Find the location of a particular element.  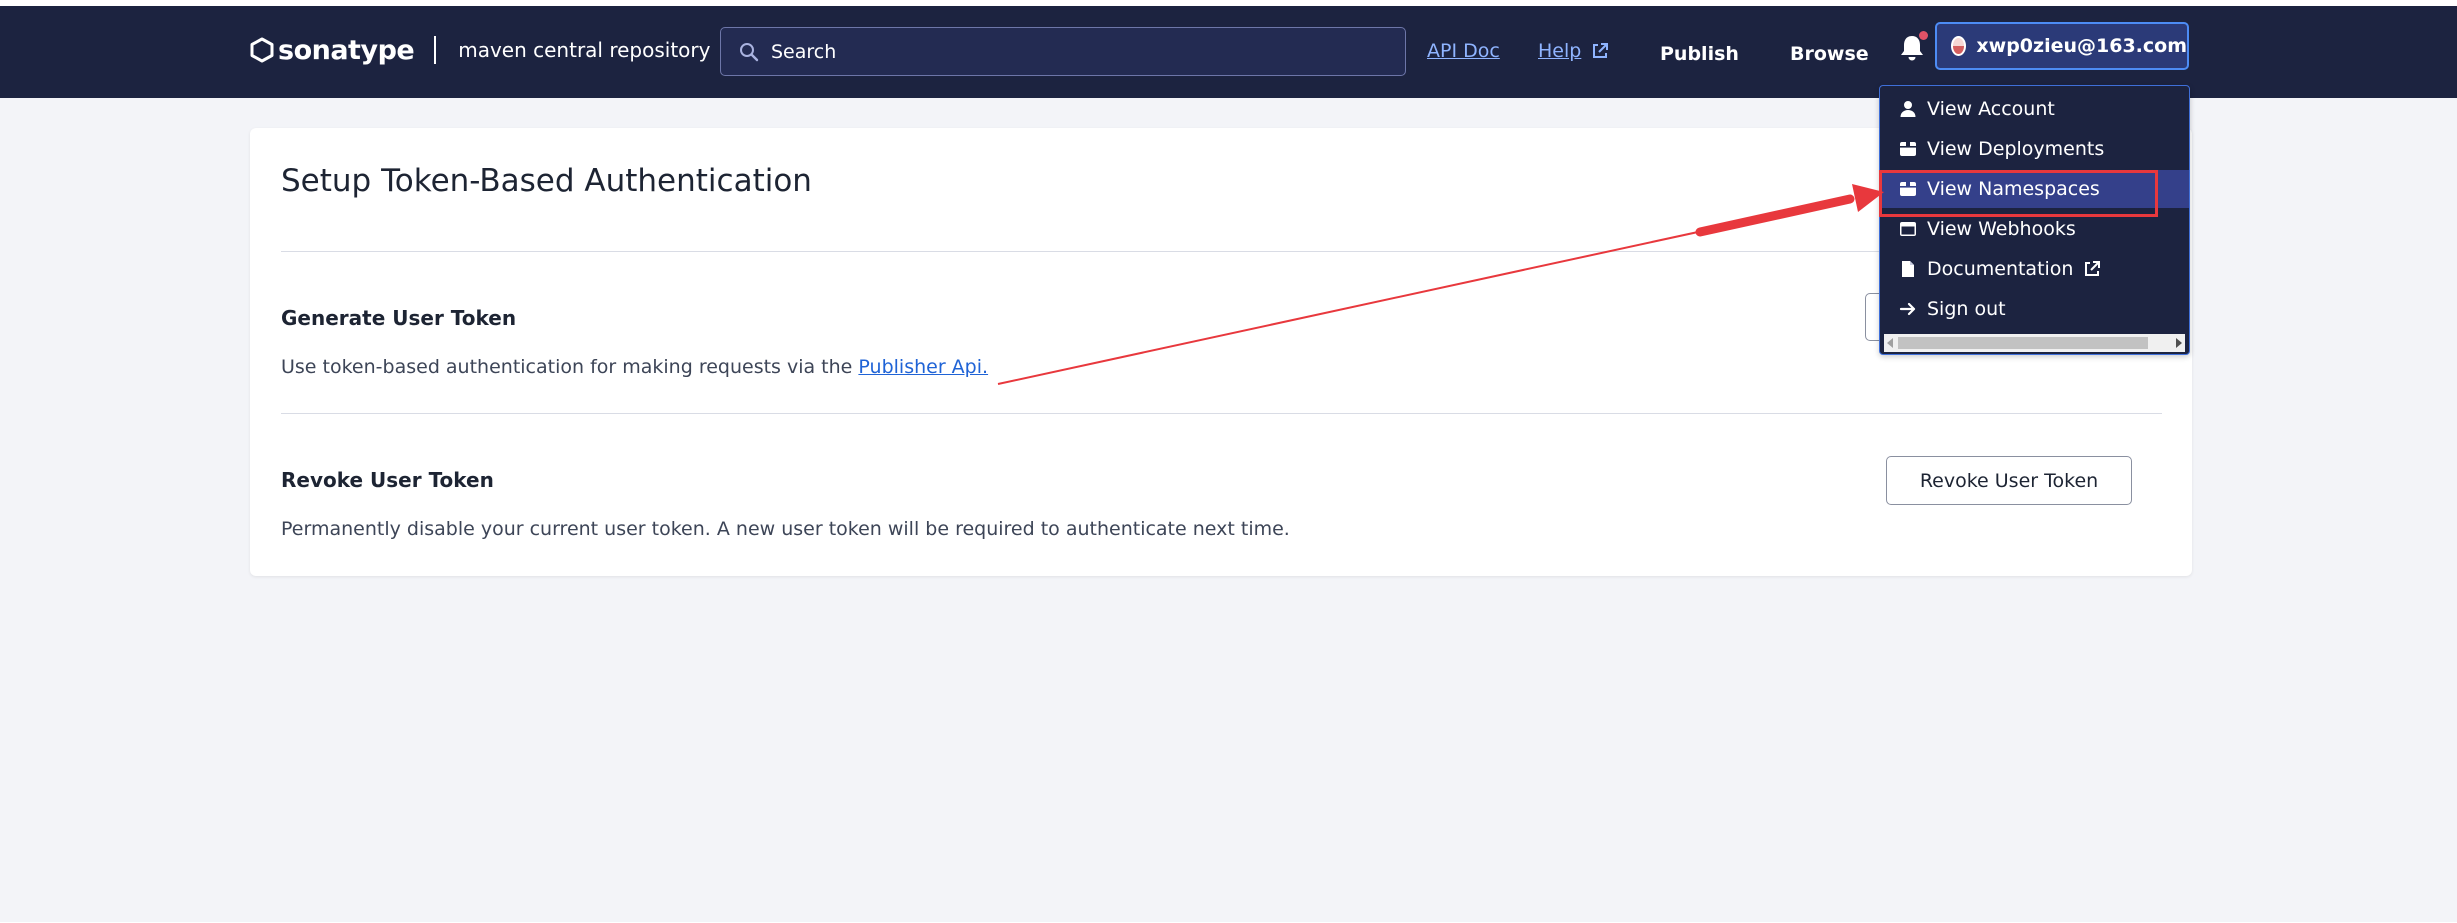

page-title: Setup Token-Based Authentication is located at coordinates (546, 181).